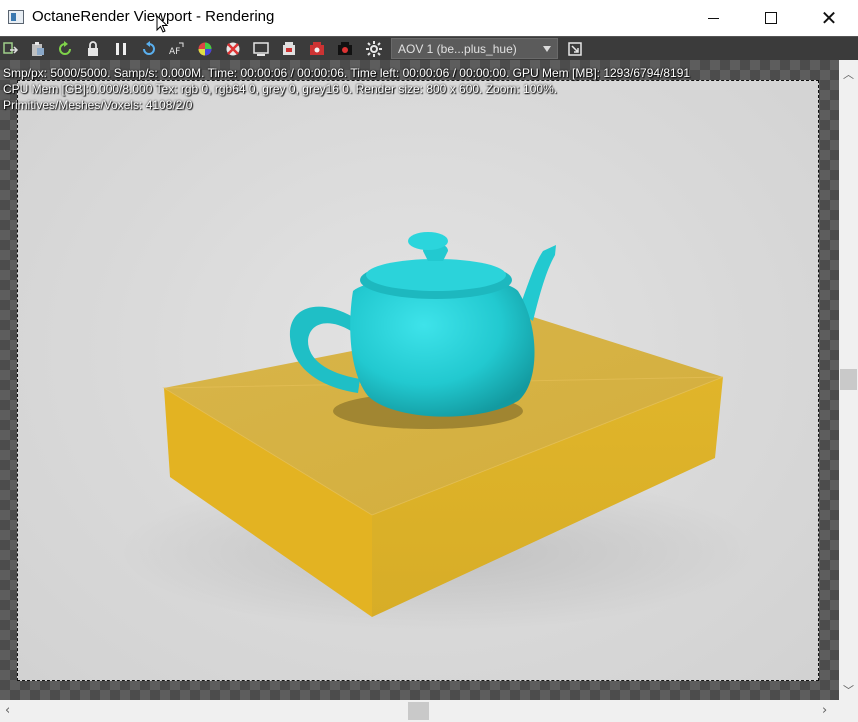 The height and width of the screenshot is (722, 858). I want to click on refresh-icon, so click(65, 49).